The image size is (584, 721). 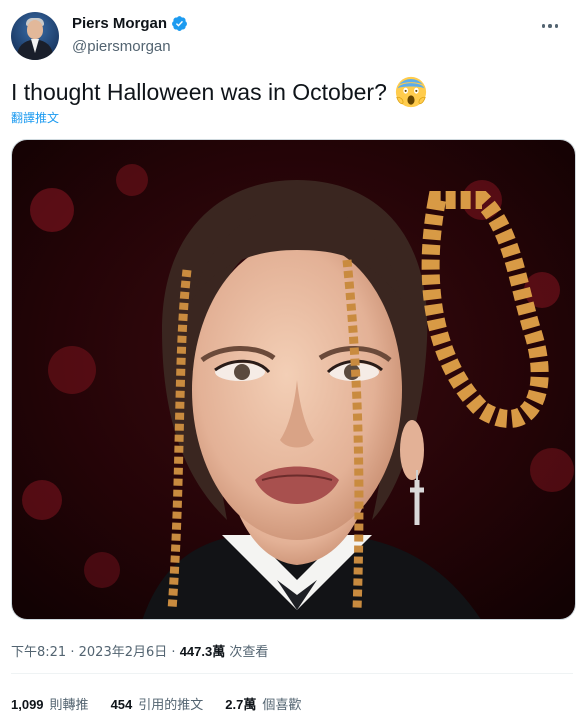 I want to click on tweet-text: I thought Halloween was in October?, so click(x=199, y=91).